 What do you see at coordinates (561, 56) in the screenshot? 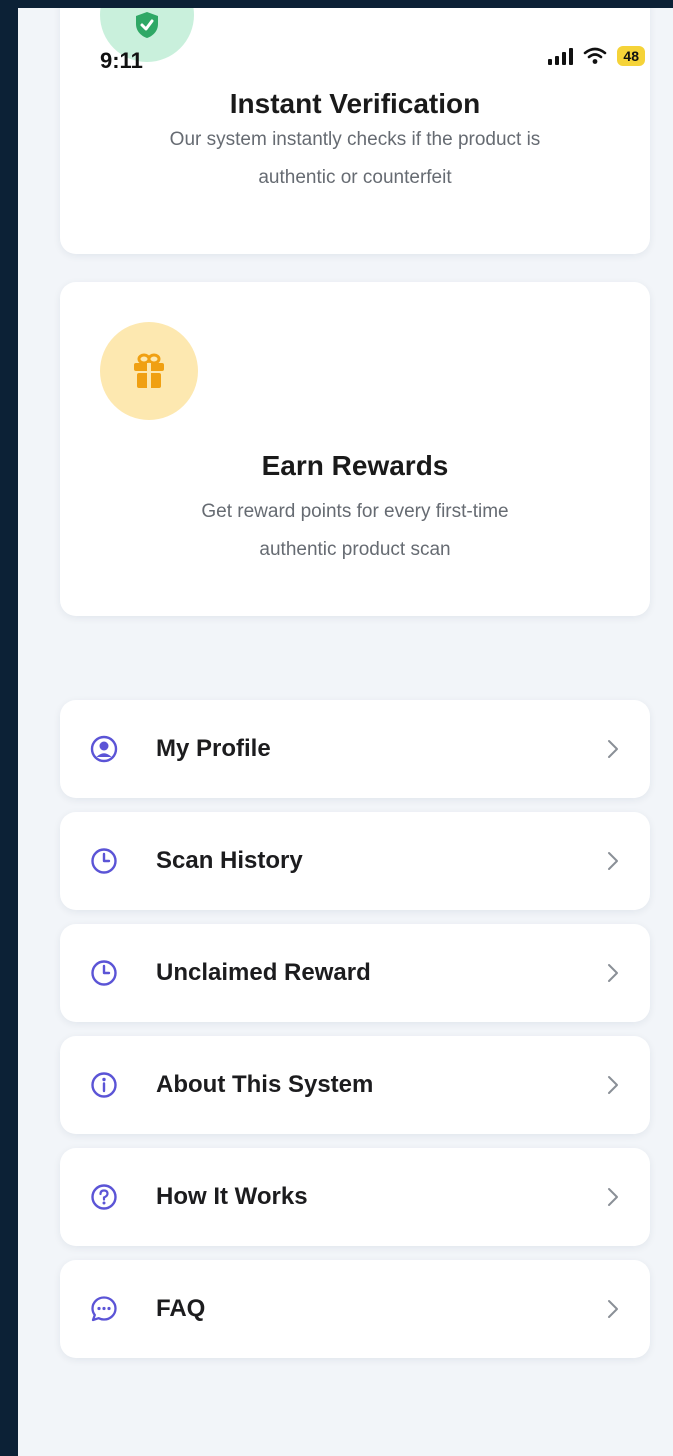
I see `signal-icon` at bounding box center [561, 56].